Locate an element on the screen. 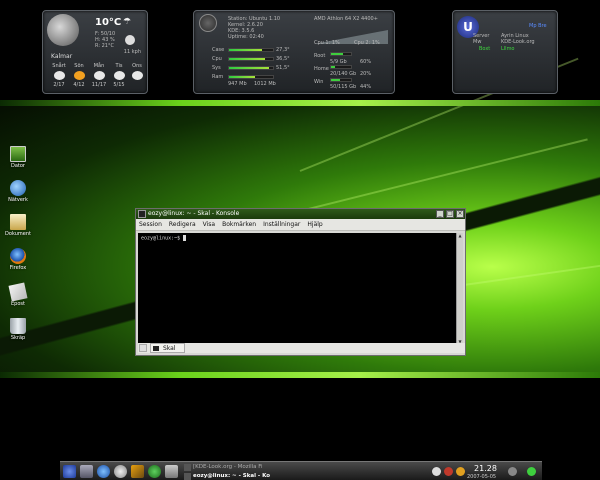 The width and height of the screenshot is (600, 480). close-button: × is located at coordinates (460, 214).